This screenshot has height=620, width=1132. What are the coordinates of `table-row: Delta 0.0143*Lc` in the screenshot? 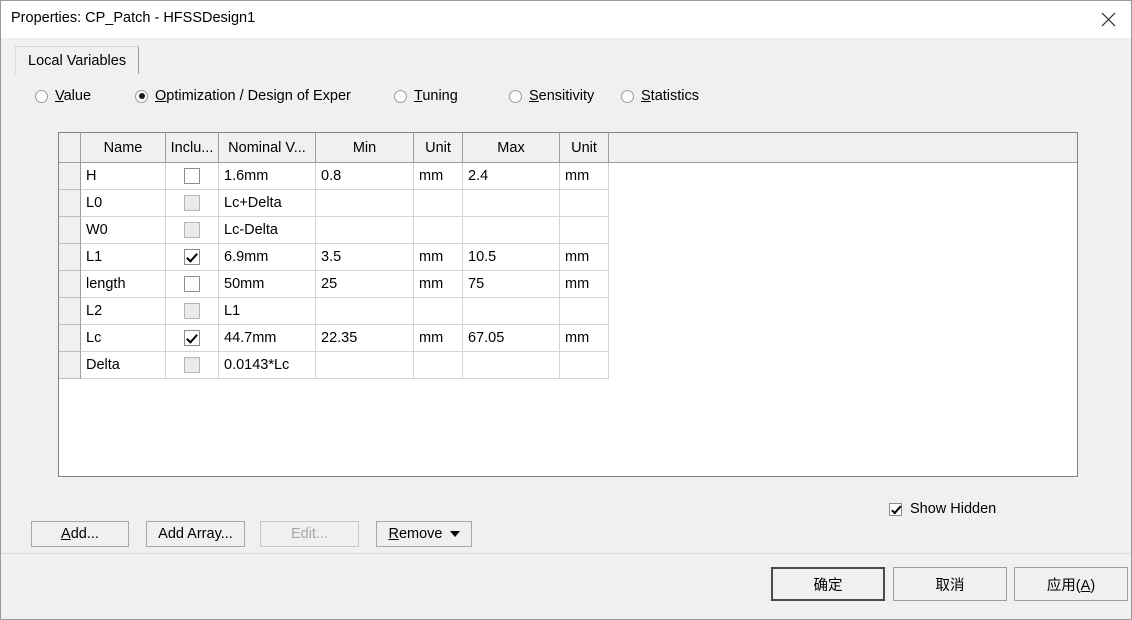 It's located at (568, 365).